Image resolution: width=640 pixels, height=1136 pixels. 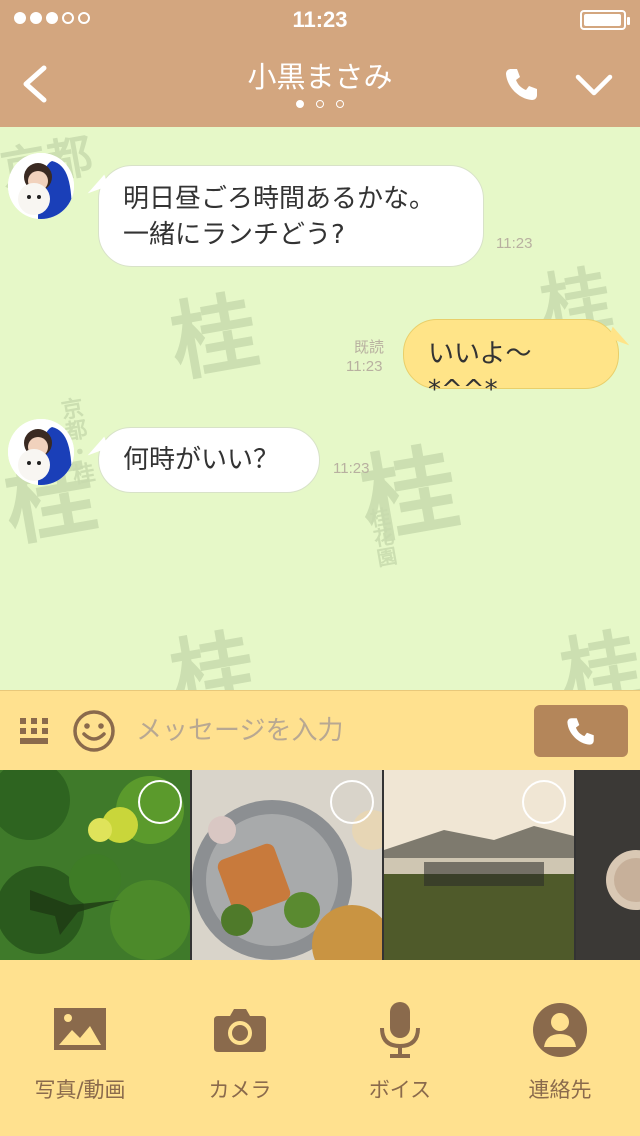 What do you see at coordinates (320, 104) in the screenshot?
I see `page-indicator` at bounding box center [320, 104].